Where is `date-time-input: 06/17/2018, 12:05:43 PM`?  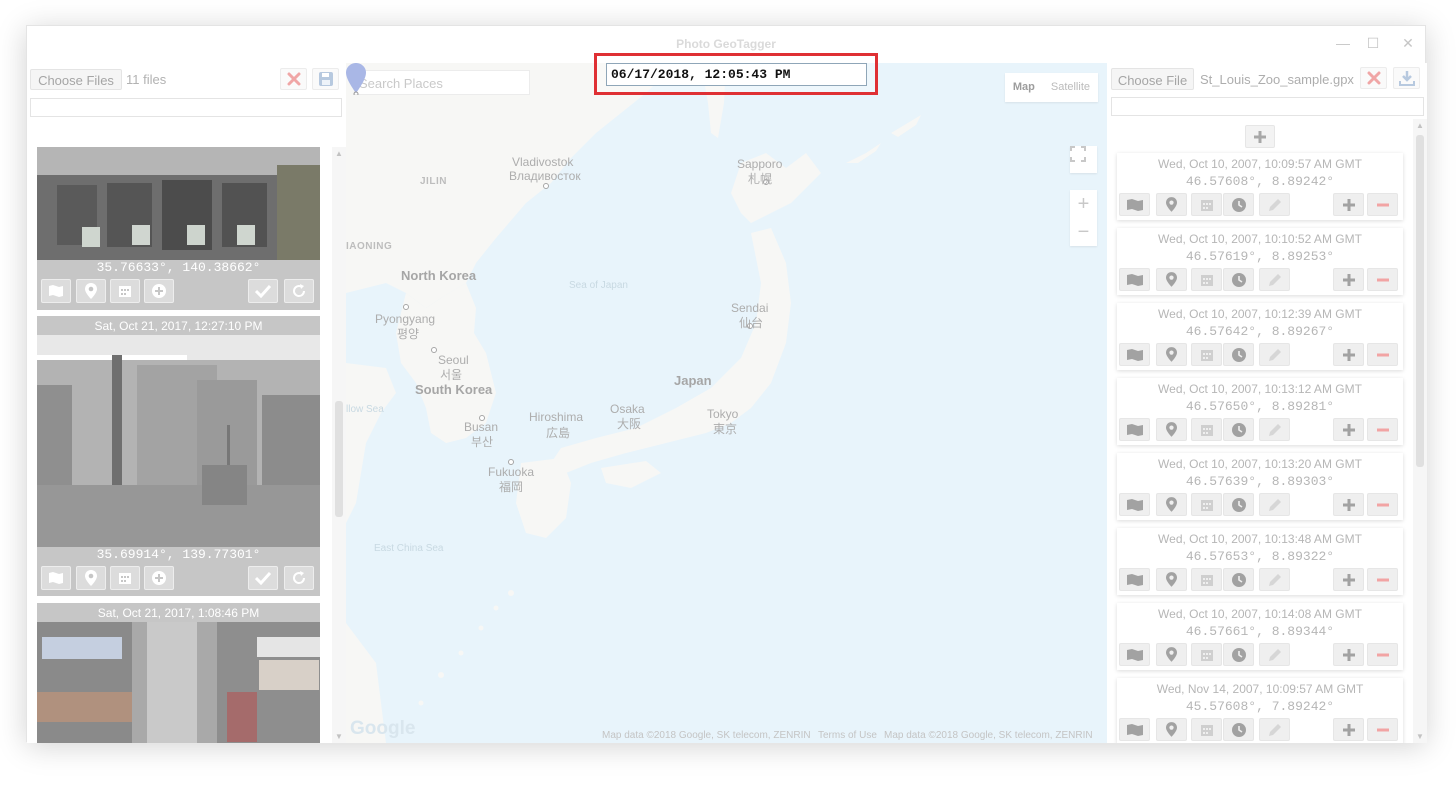 date-time-input: 06/17/2018, 12:05:43 PM is located at coordinates (736, 74).